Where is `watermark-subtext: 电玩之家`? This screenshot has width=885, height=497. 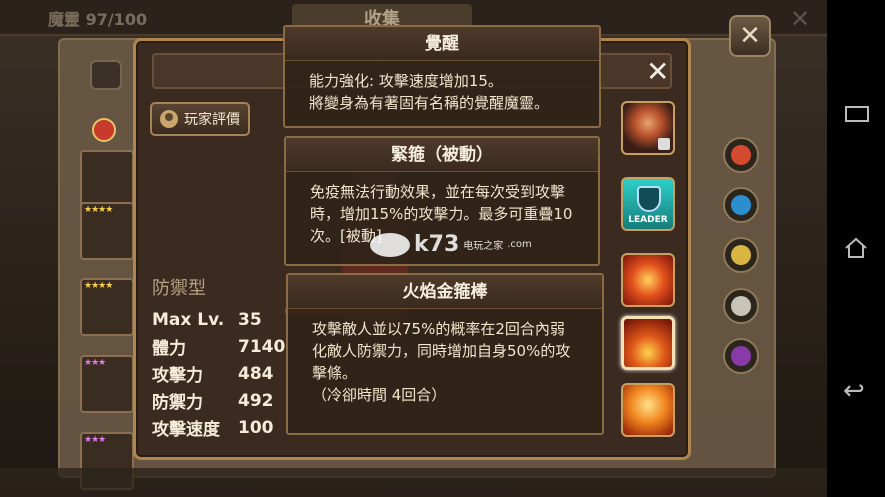
watermark-subtext: 电玩之家 is located at coordinates (483, 246).